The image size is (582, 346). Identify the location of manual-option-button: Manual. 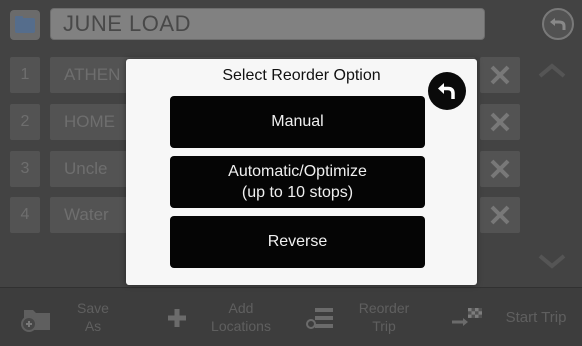
(297, 122).